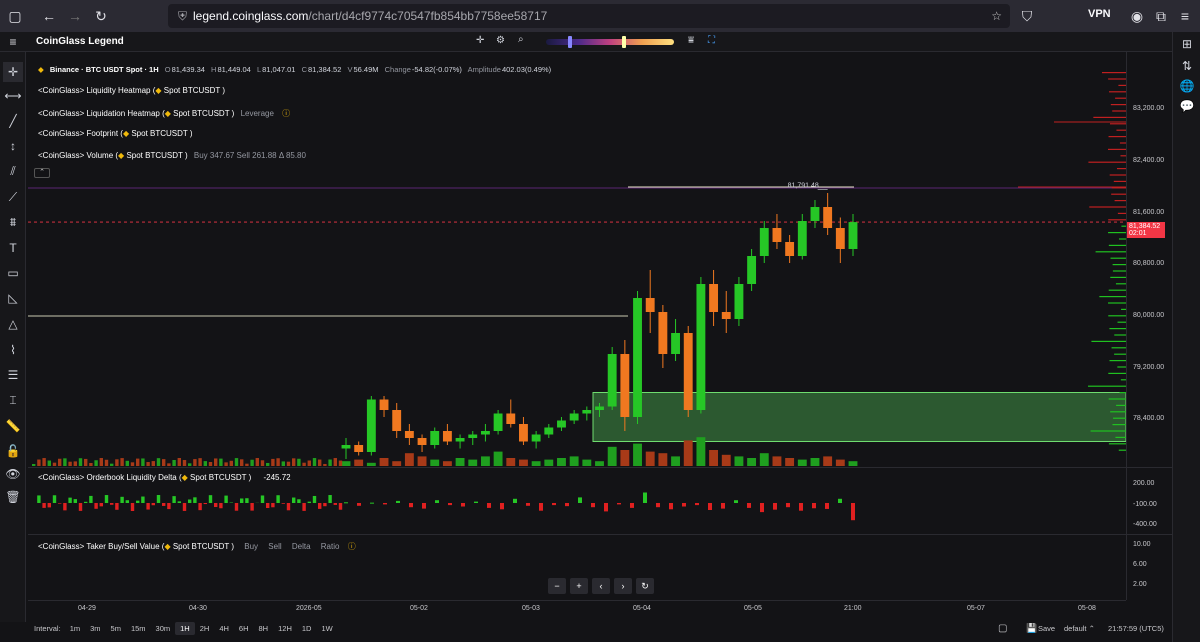 This screenshot has height=642, width=1200. I want to click on interval-3m: 3m, so click(95, 628).